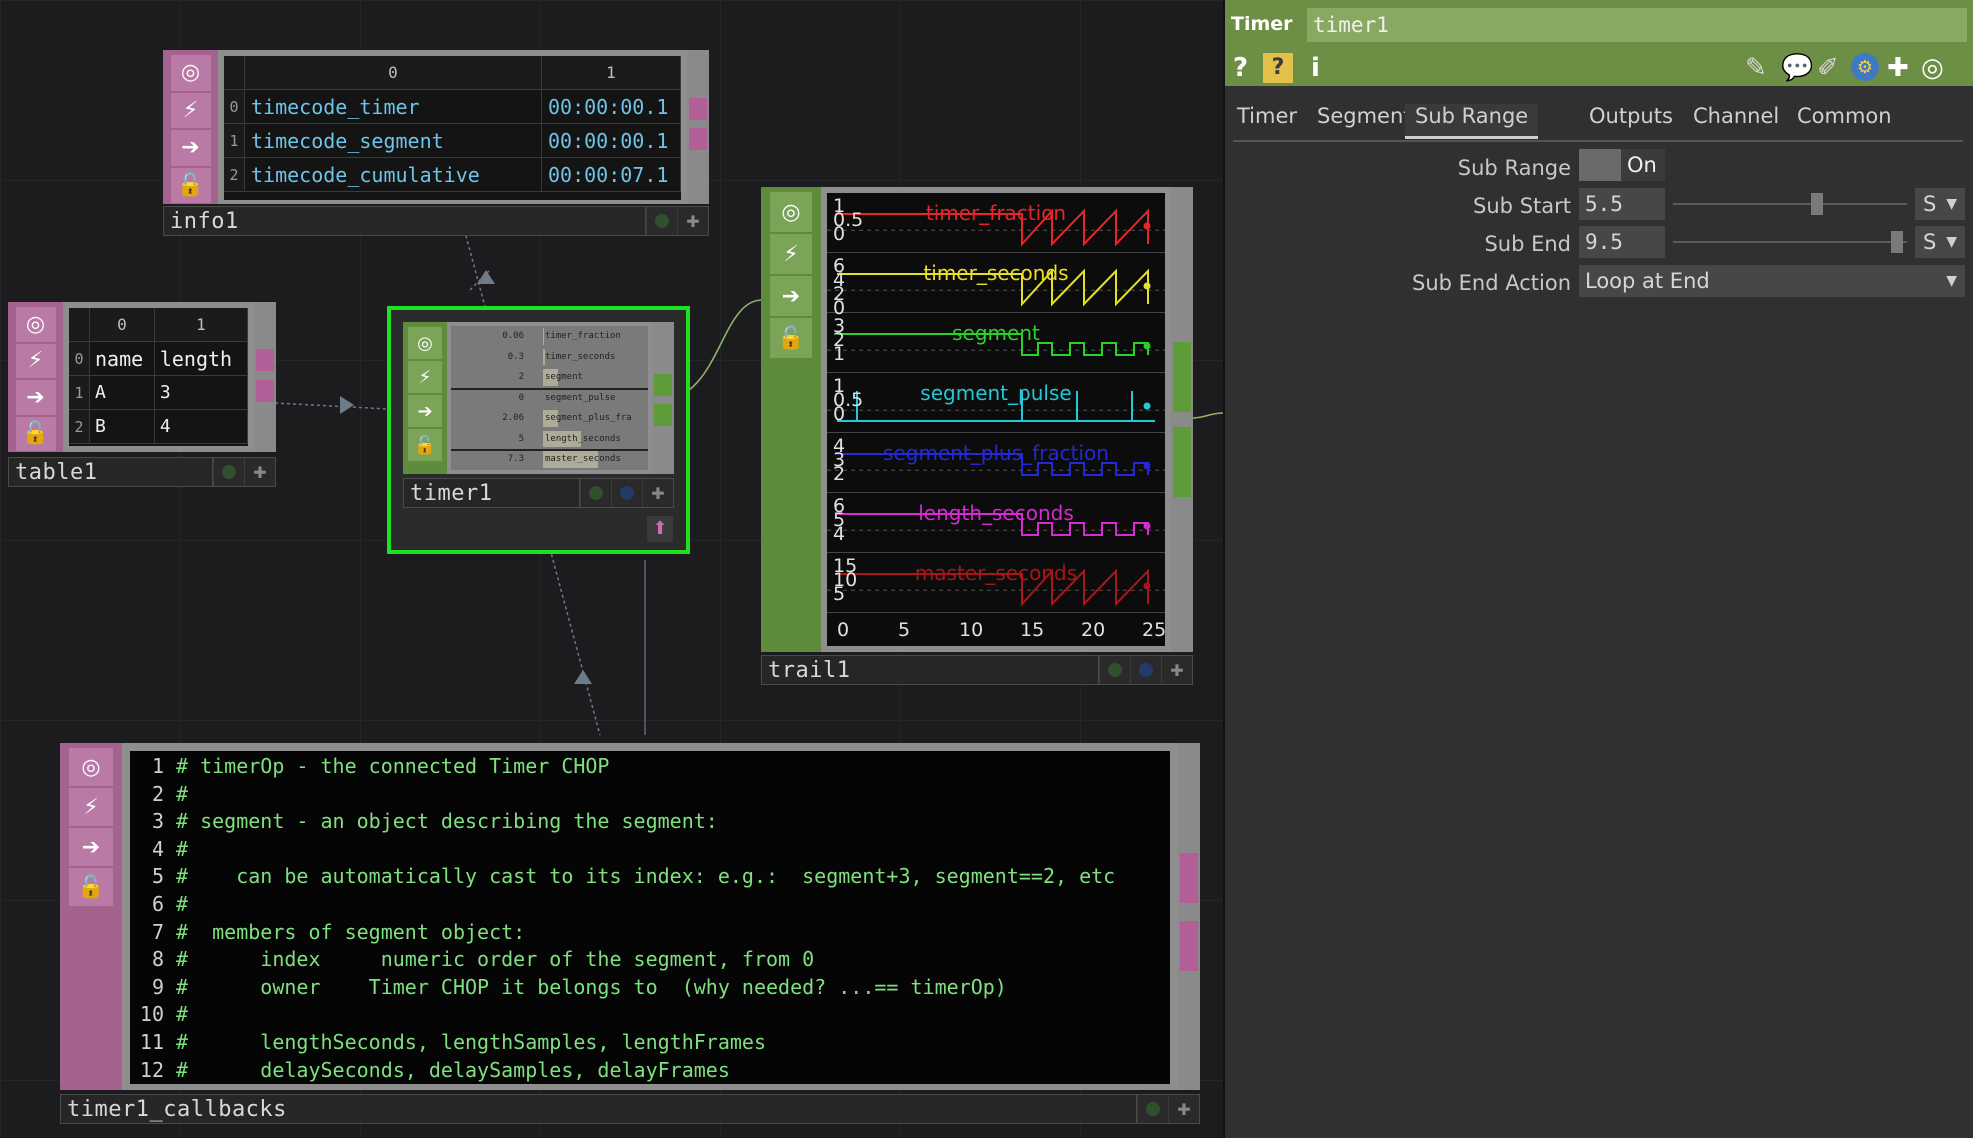  Describe the element at coordinates (201, 358) in the screenshot. I see `cell: length` at that location.